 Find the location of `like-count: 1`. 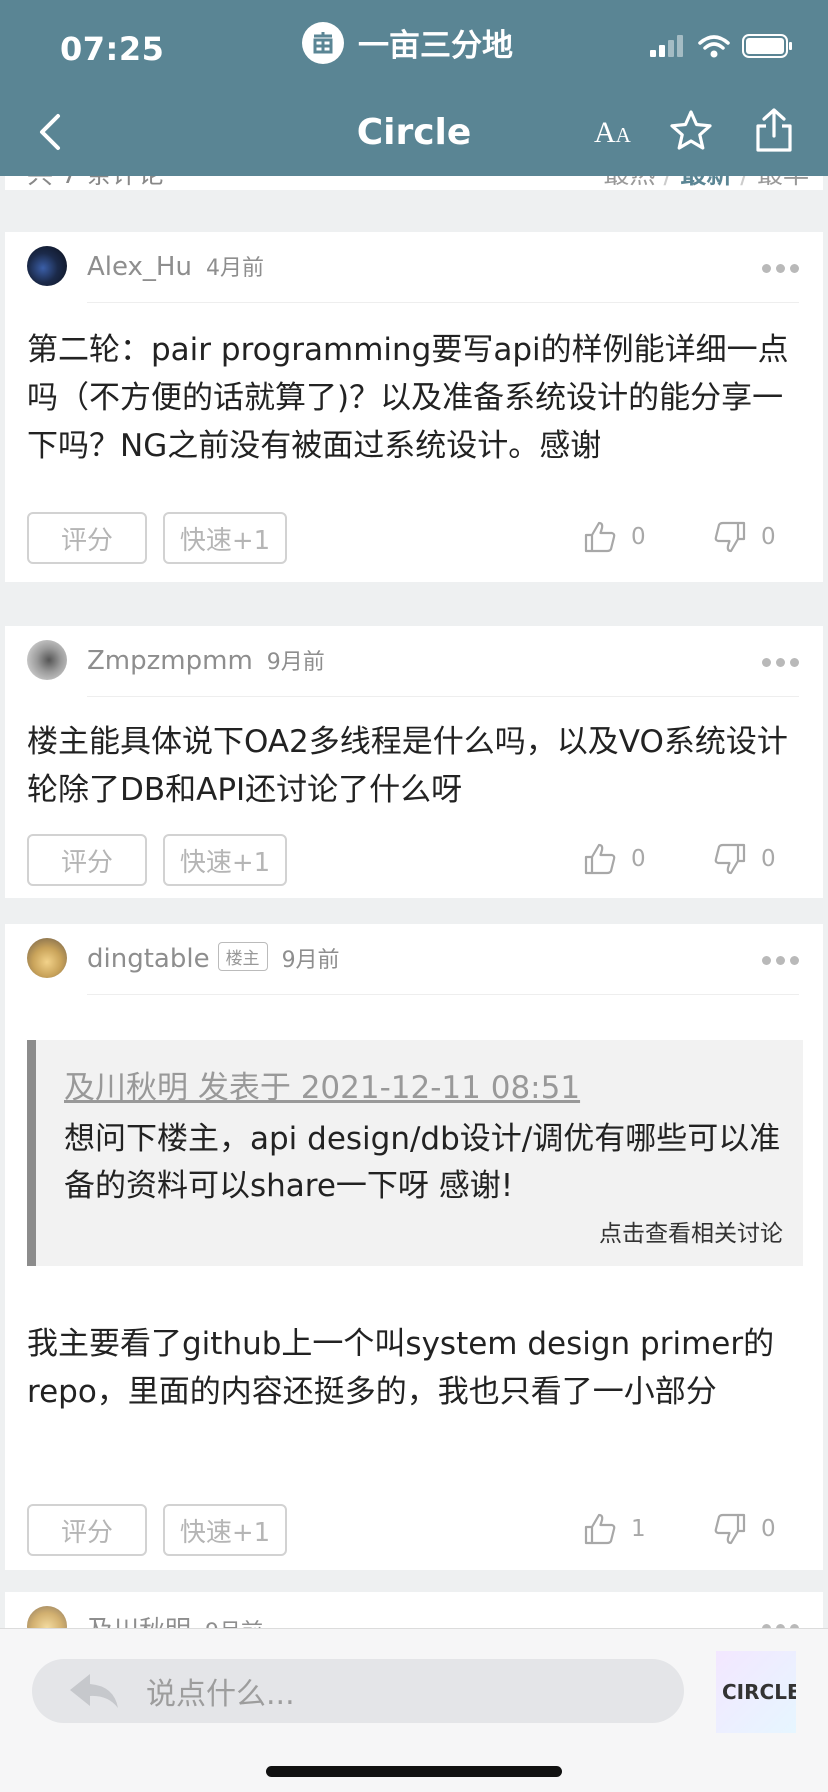

like-count: 1 is located at coordinates (638, 1529).